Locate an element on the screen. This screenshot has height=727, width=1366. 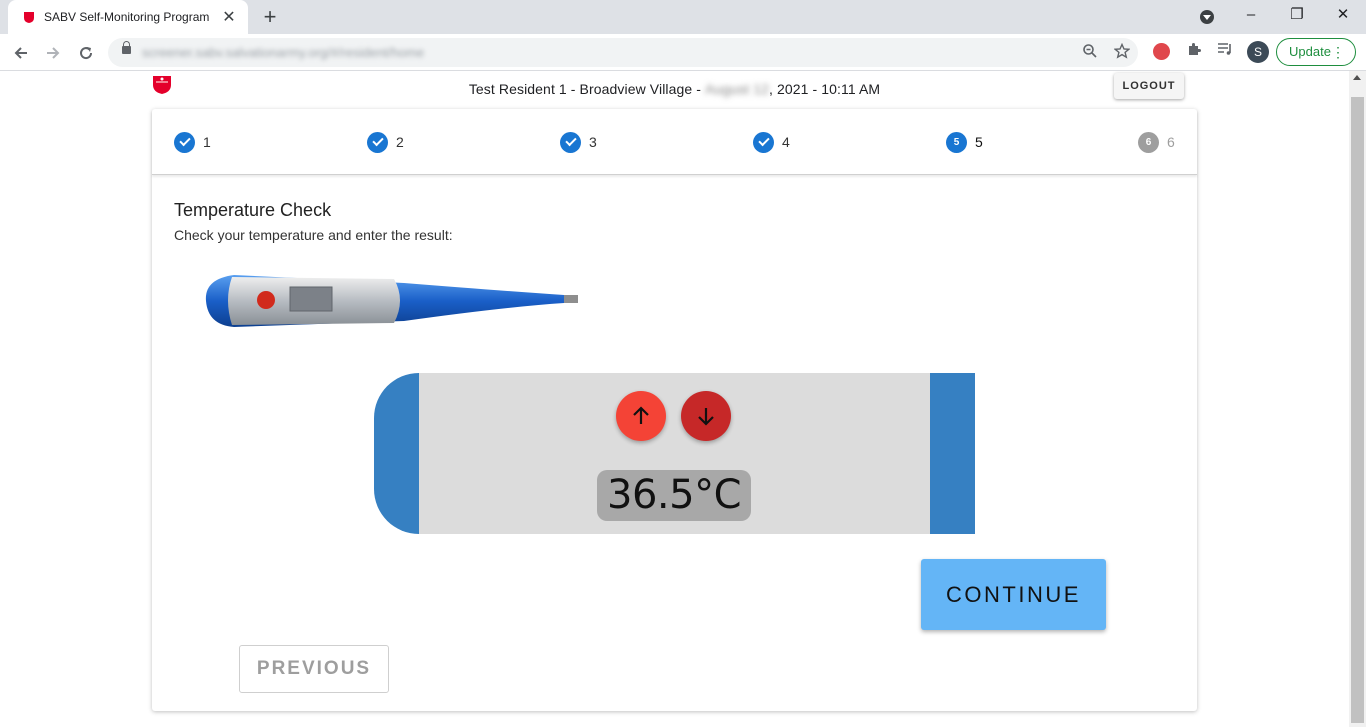
step-6: 6 6 is located at coordinates (1156, 142).